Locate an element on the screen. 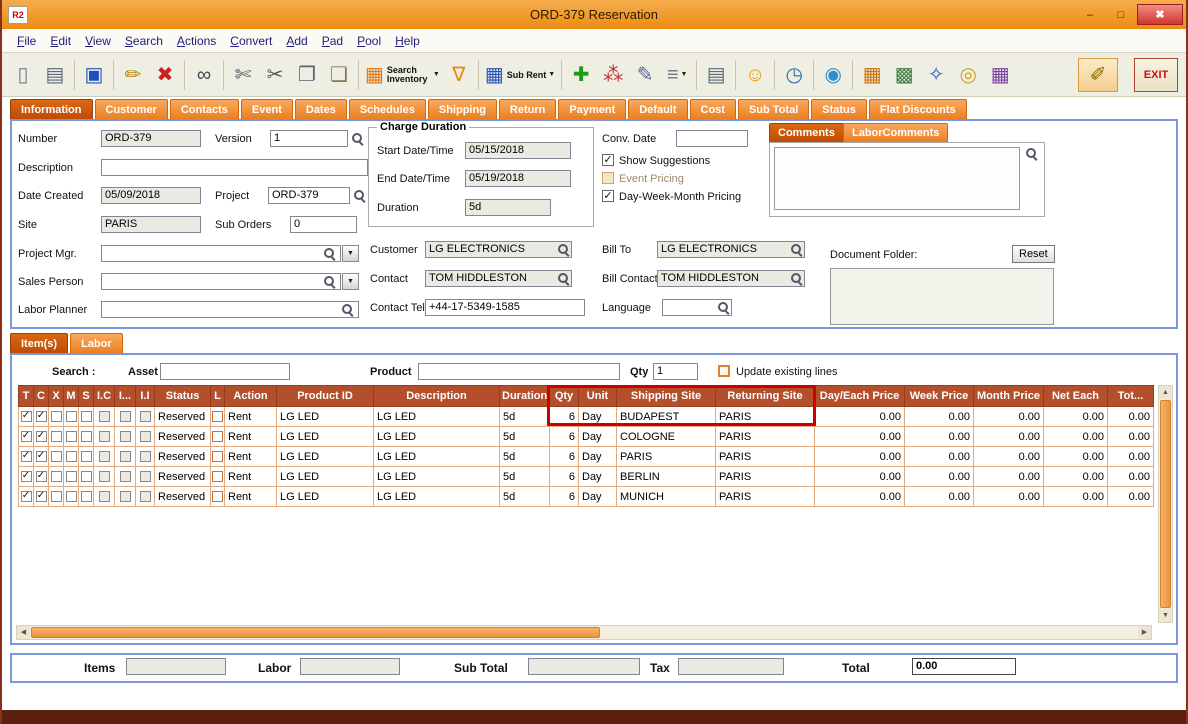 The width and height of the screenshot is (1188, 724). col-action: Action is located at coordinates (250, 396).